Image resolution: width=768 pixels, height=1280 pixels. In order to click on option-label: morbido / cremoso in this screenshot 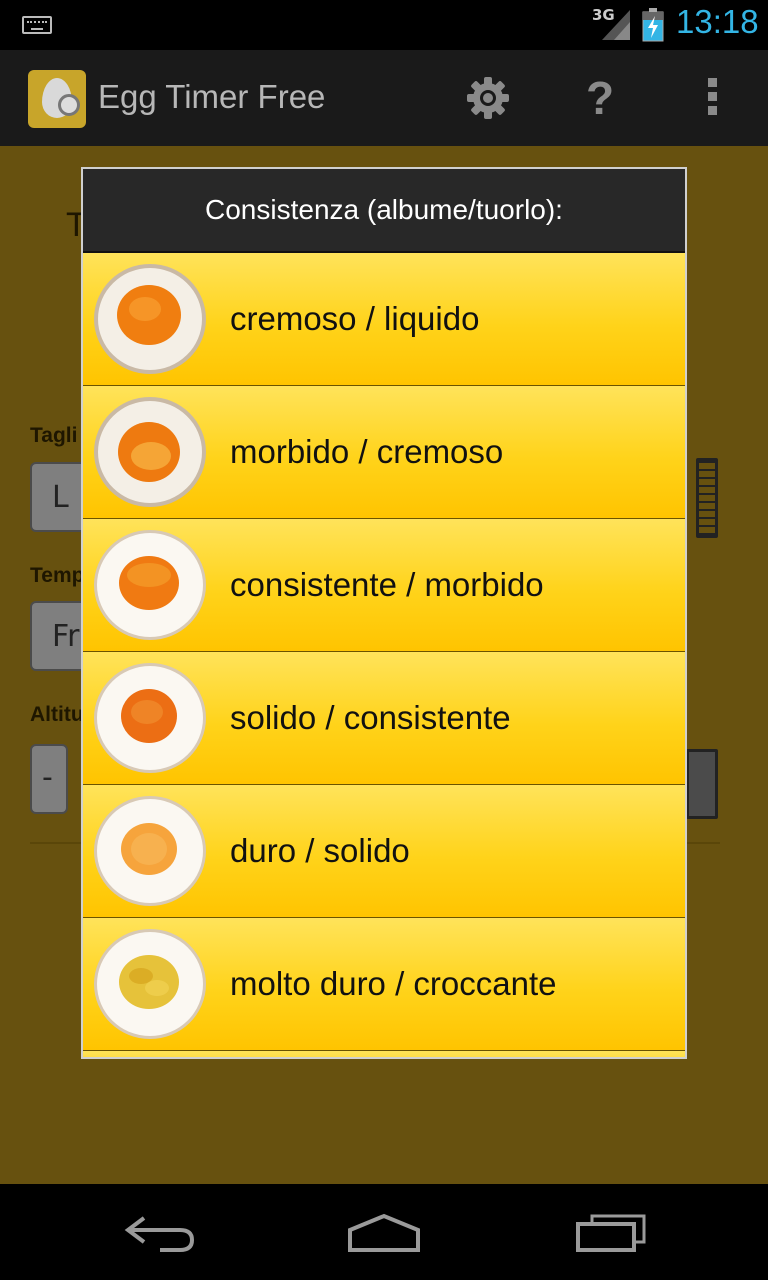, I will do `click(367, 451)`.